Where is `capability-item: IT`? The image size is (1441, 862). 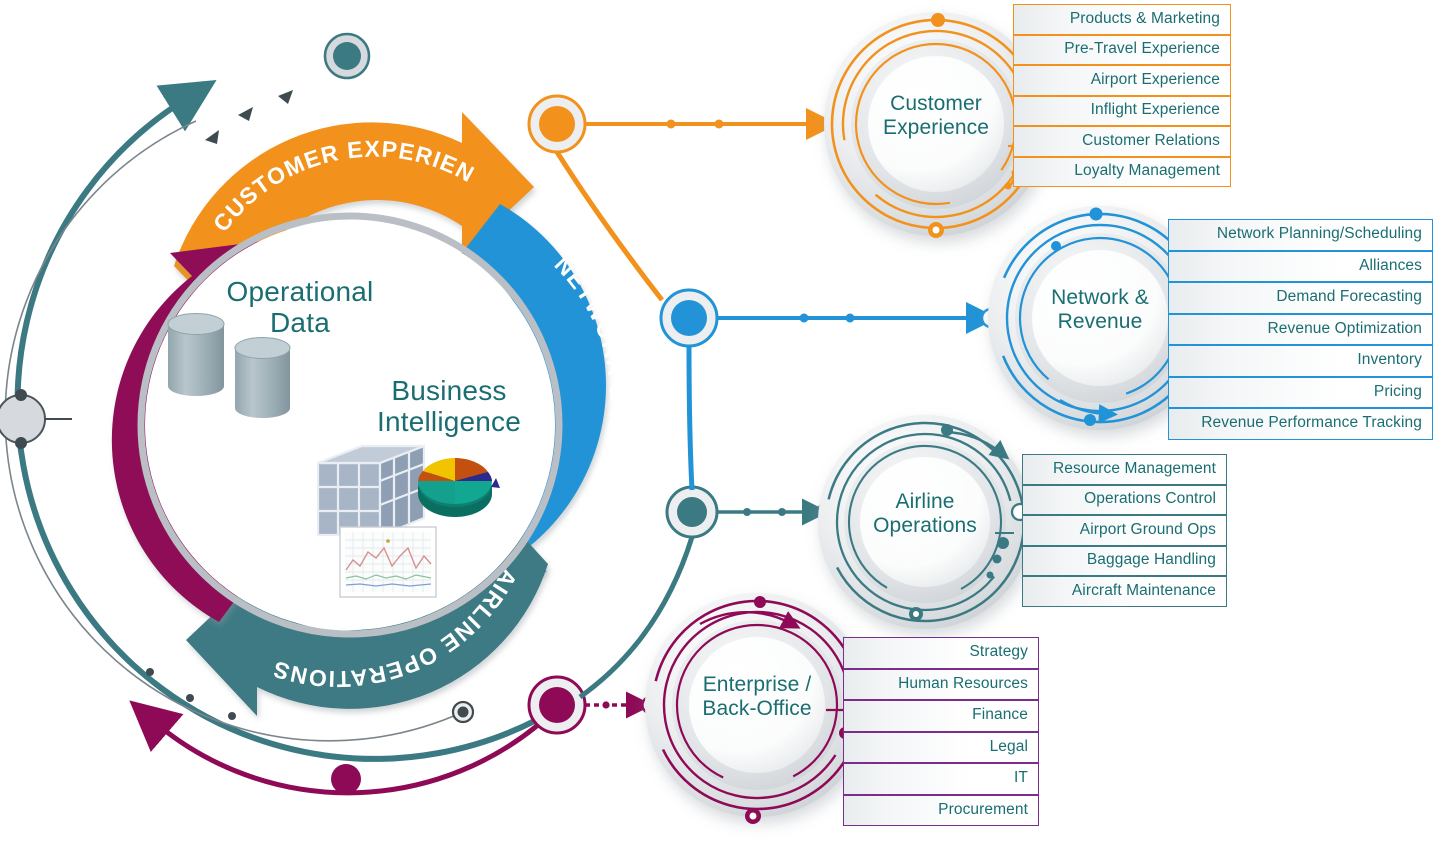
capability-item: IT is located at coordinates (941, 779).